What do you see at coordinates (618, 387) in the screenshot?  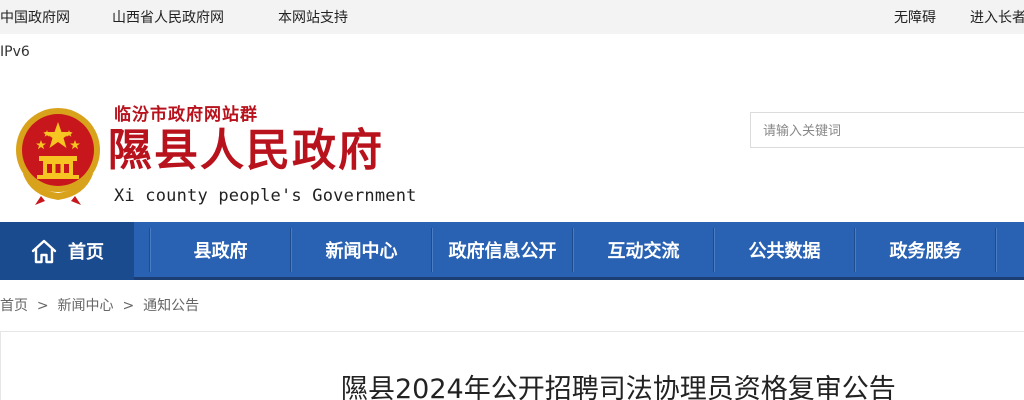 I see `article-title: 隰县2024年公开招聘司法协理员资格复审公告` at bounding box center [618, 387].